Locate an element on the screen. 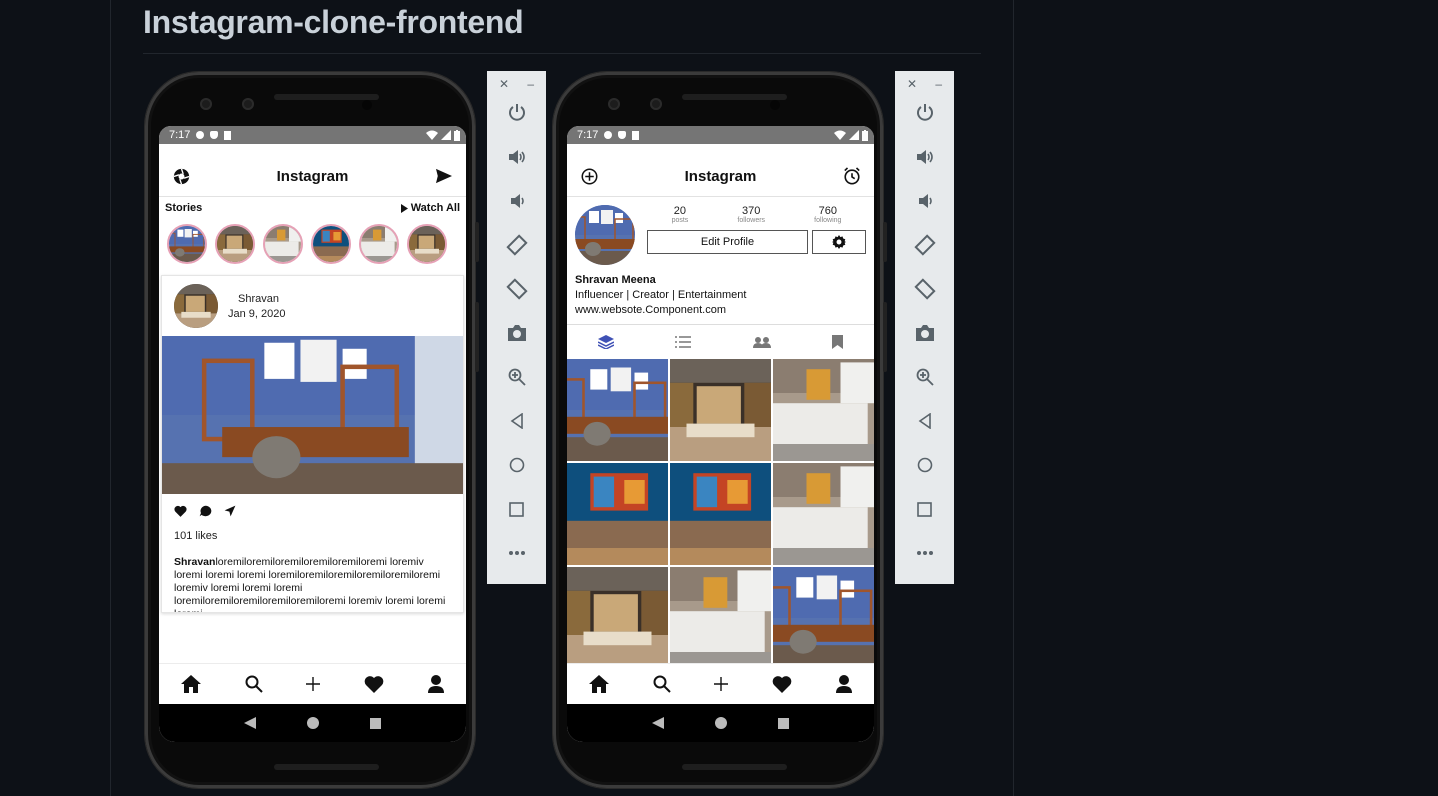  layers-icon is located at coordinates (605, 342).